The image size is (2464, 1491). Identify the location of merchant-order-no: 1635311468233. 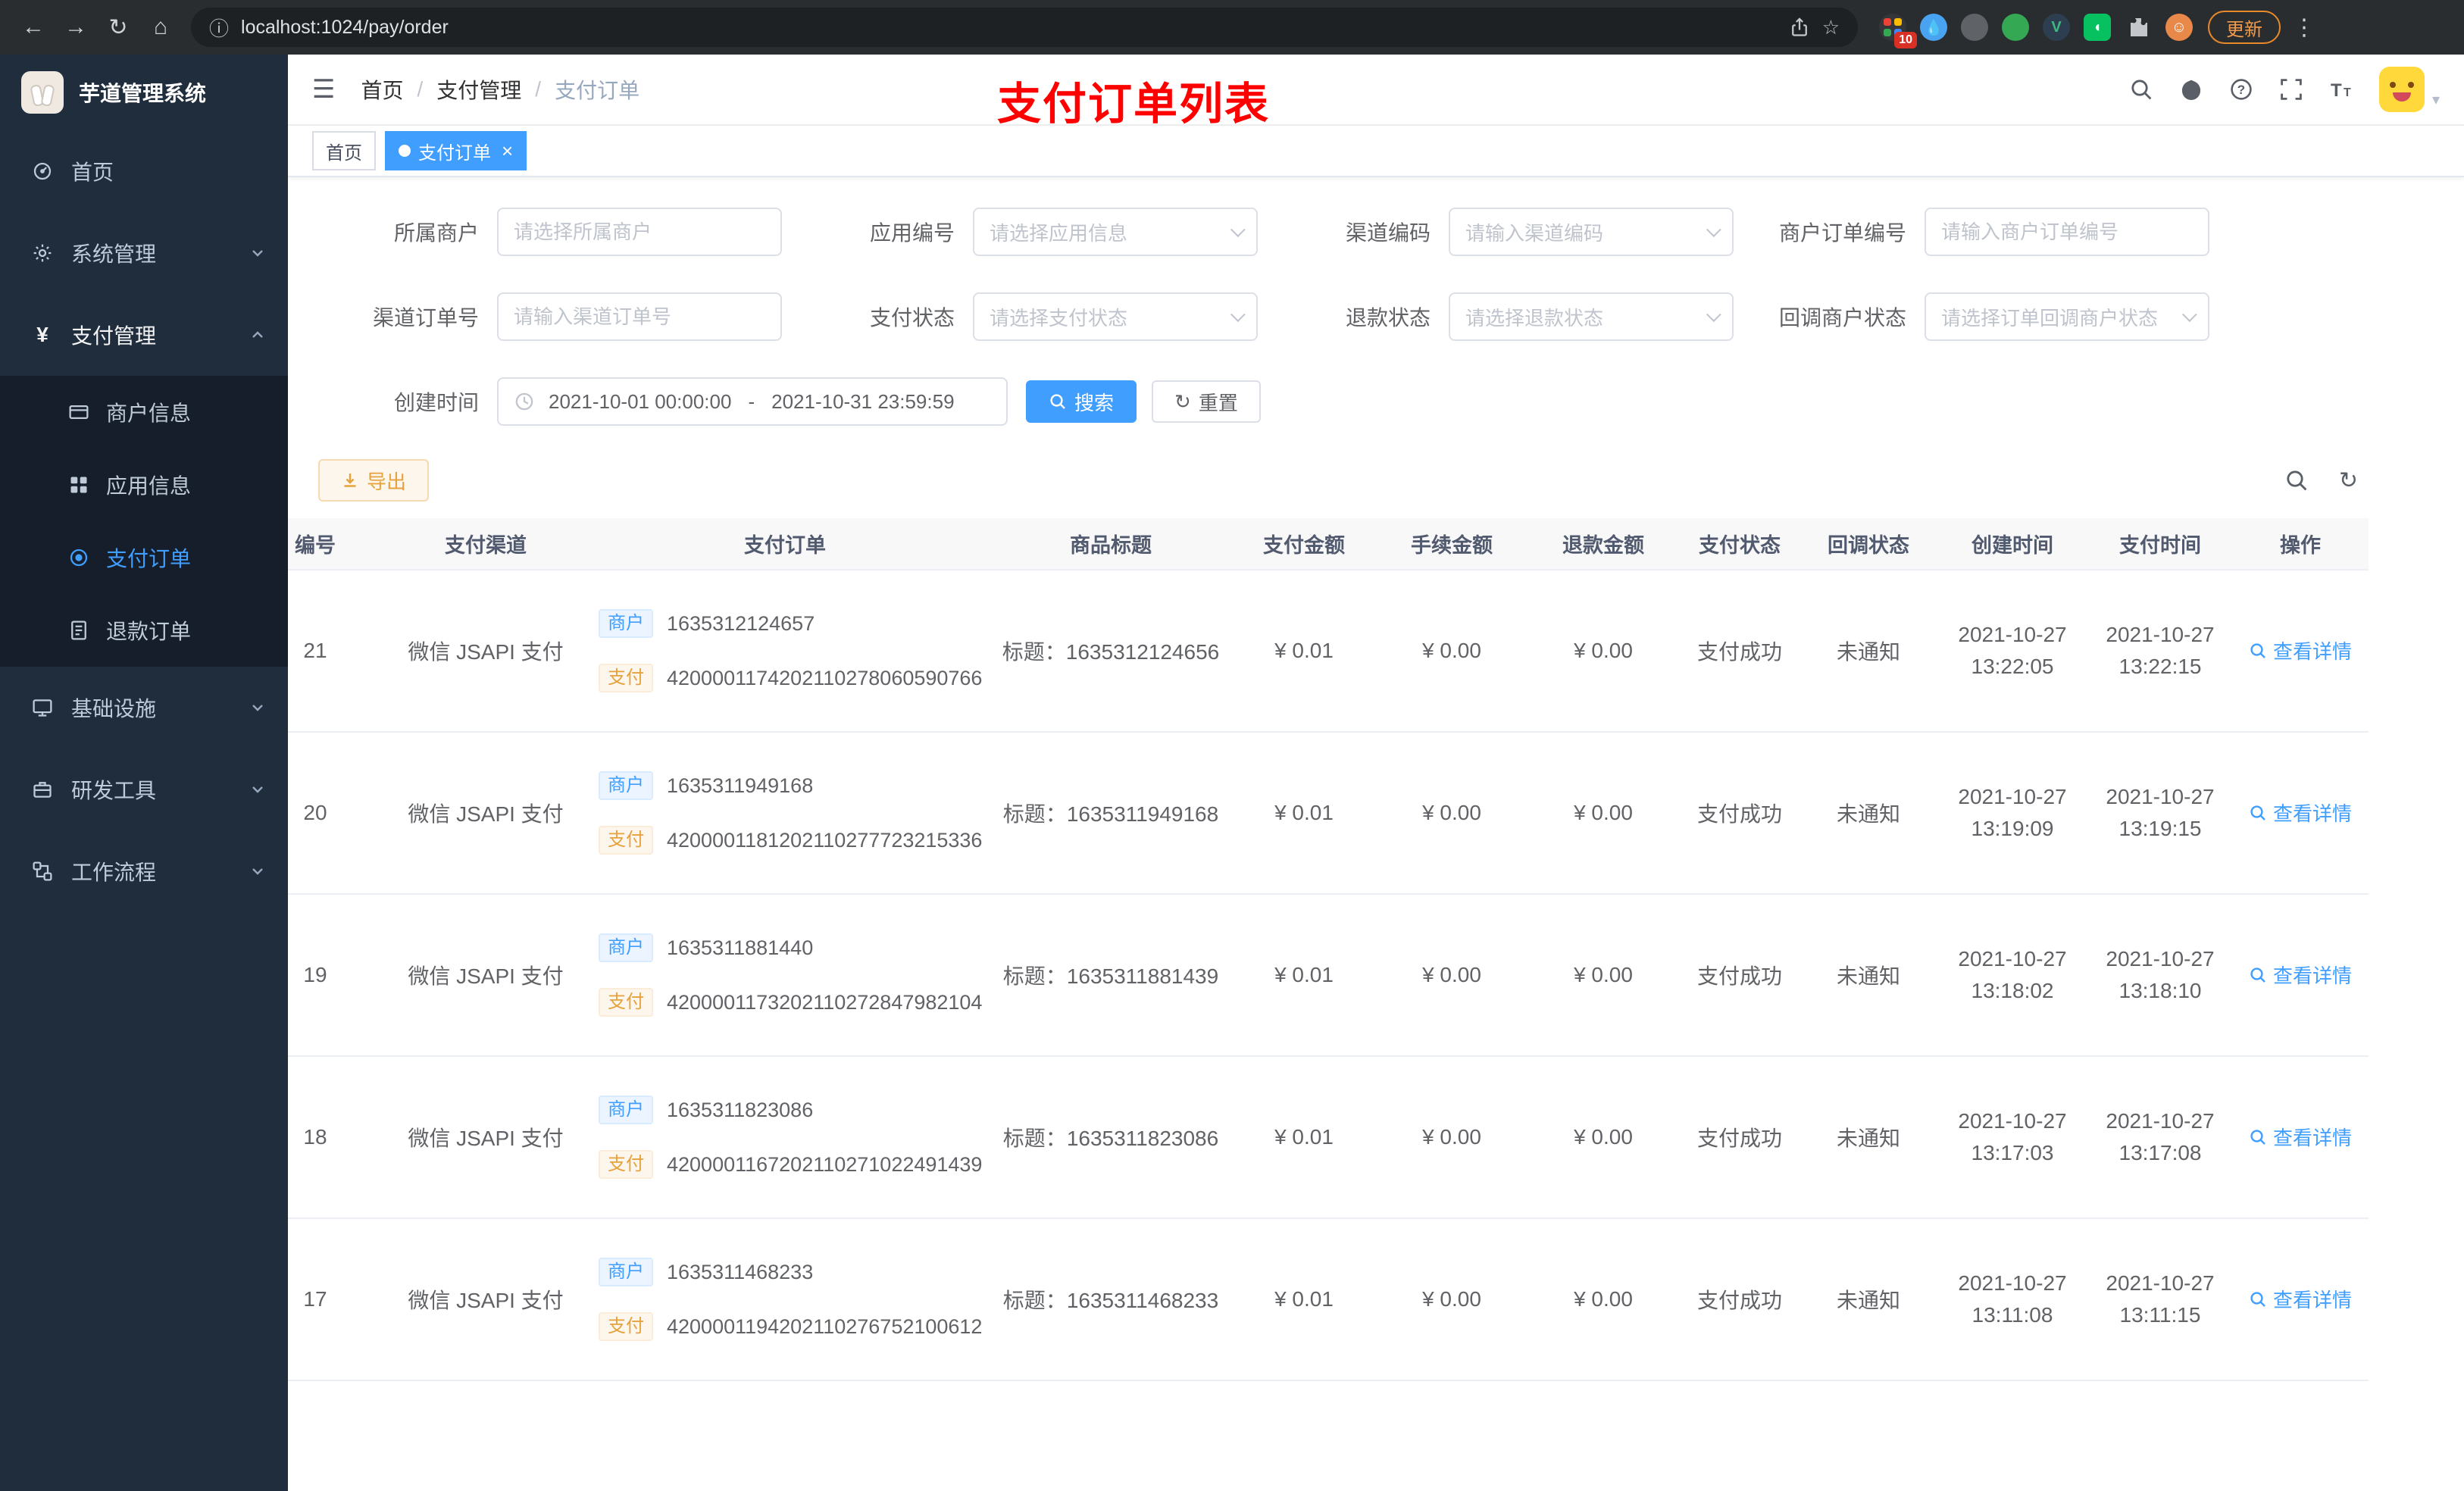
(740, 1271).